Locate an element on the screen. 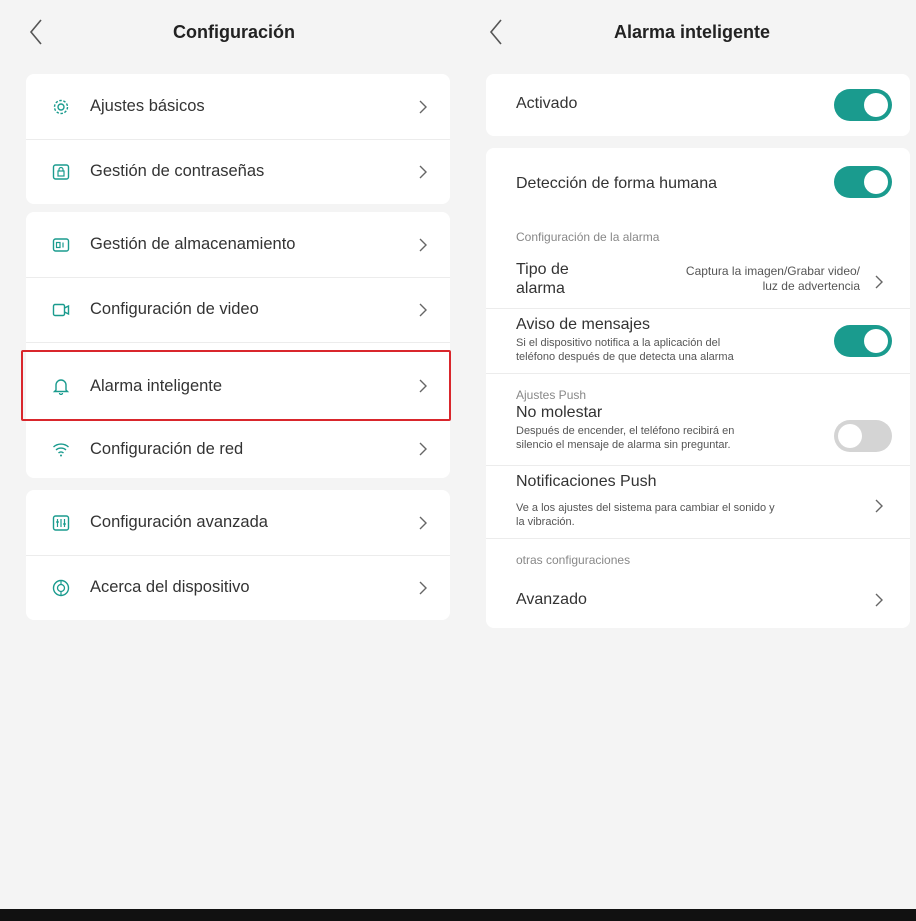 The width and height of the screenshot is (916, 921). page-title: Configuración is located at coordinates (234, 32).